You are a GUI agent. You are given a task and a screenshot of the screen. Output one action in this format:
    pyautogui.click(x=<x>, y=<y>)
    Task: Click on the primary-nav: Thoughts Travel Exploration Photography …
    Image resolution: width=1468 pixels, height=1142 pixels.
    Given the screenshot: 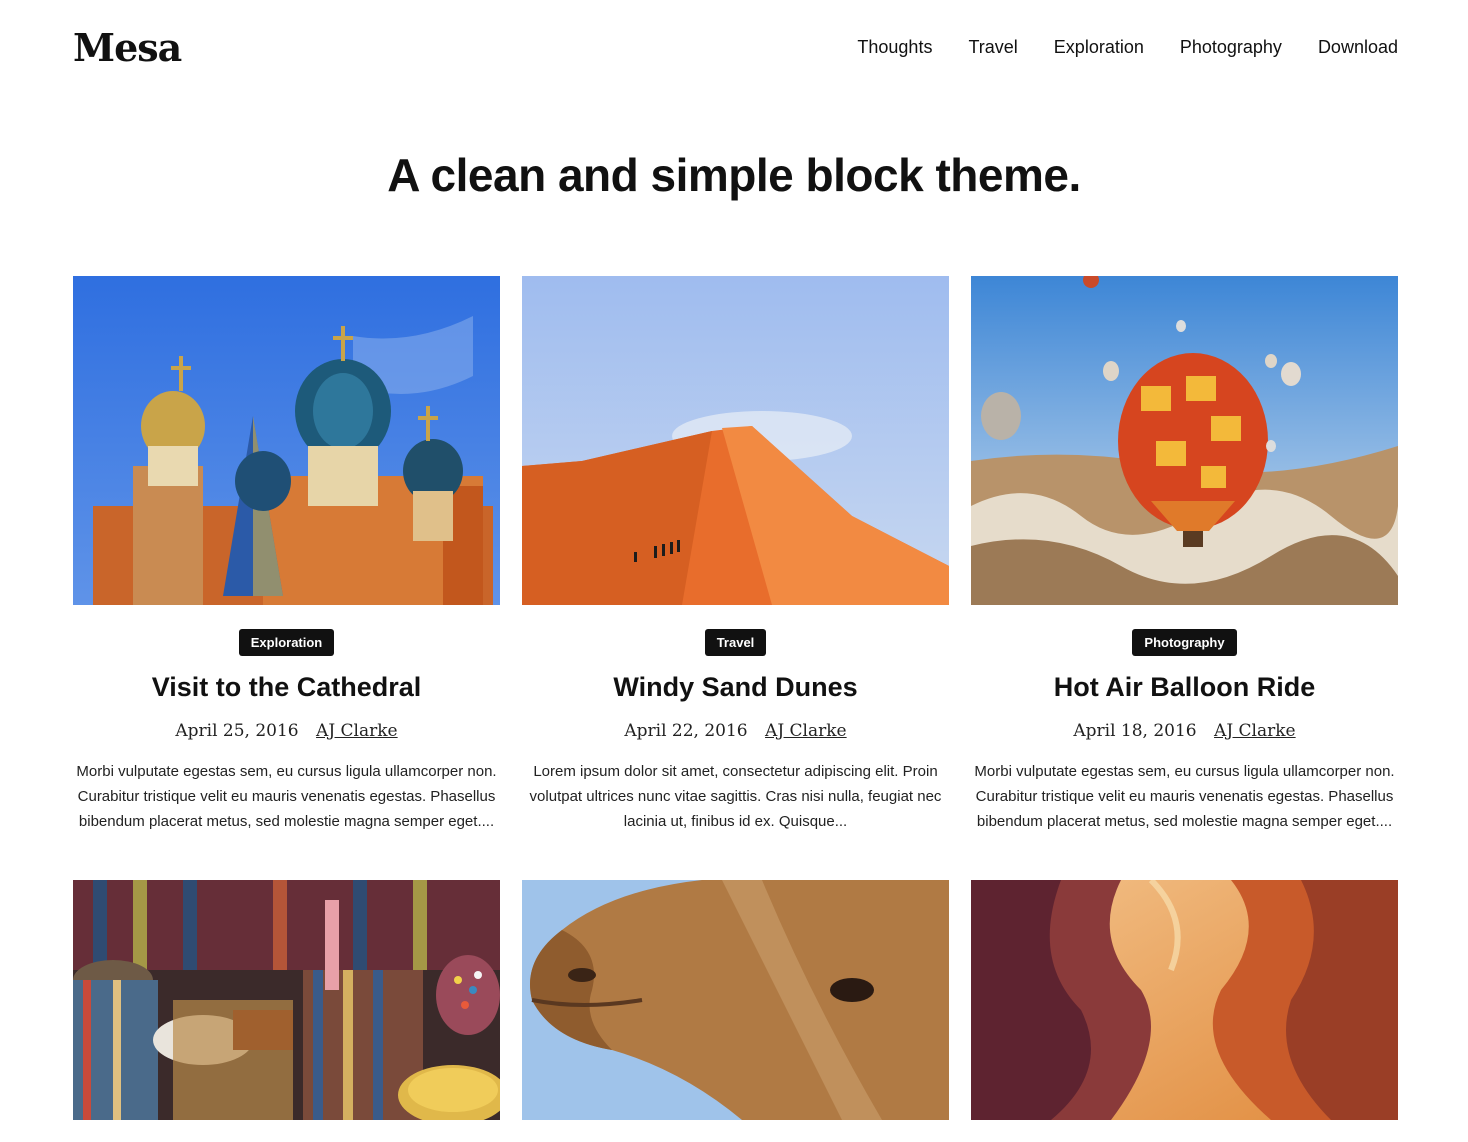 What is the action you would take?
    pyautogui.click(x=1127, y=47)
    